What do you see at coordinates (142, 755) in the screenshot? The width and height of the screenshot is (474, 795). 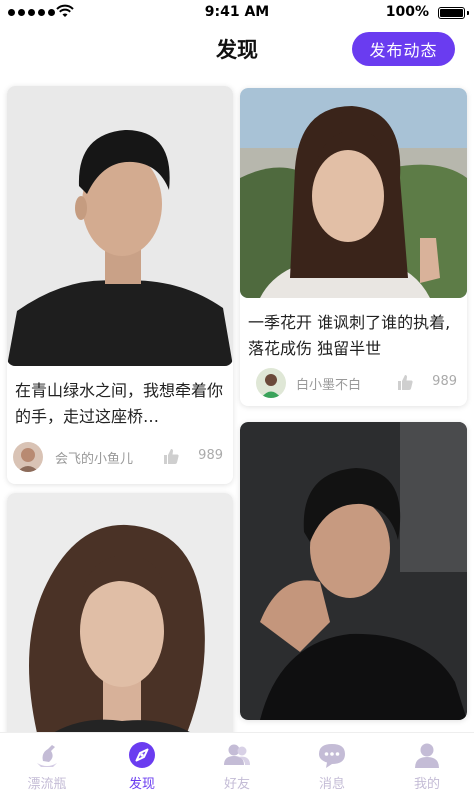 I see `compass-icon` at bounding box center [142, 755].